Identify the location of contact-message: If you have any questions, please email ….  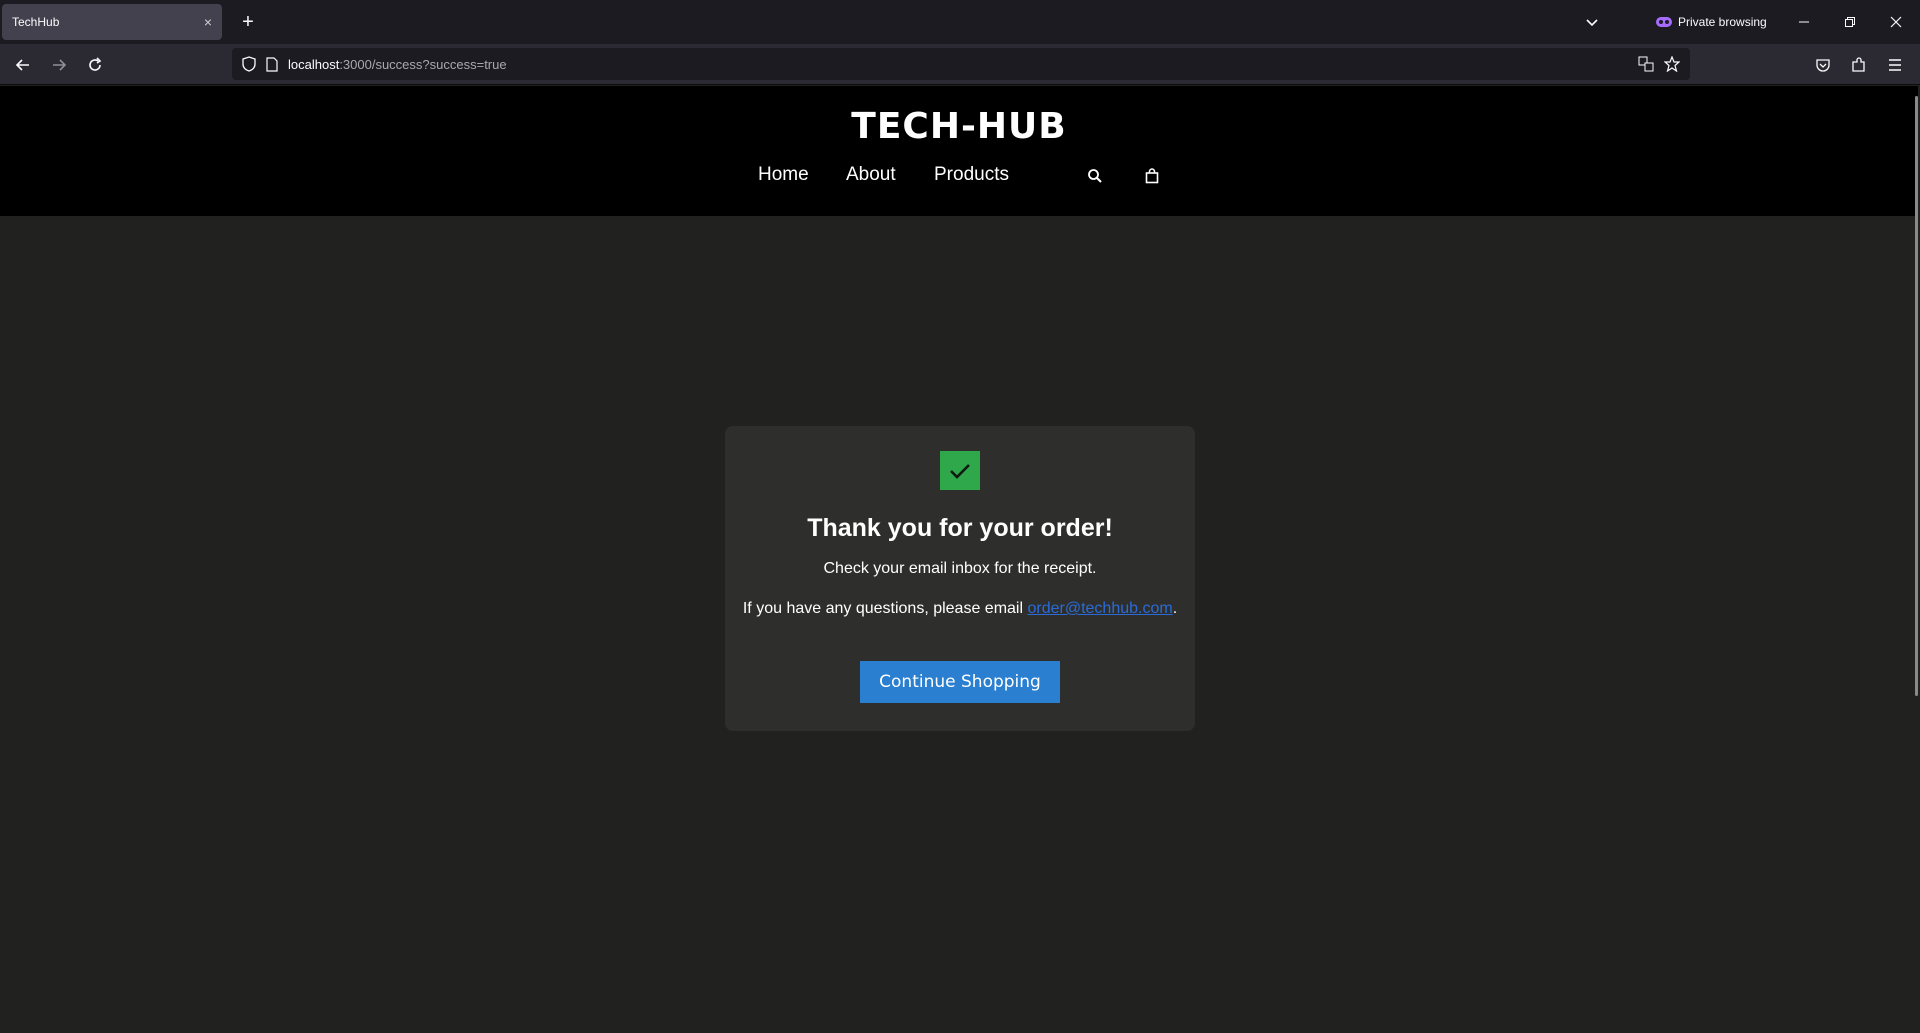
(960, 609).